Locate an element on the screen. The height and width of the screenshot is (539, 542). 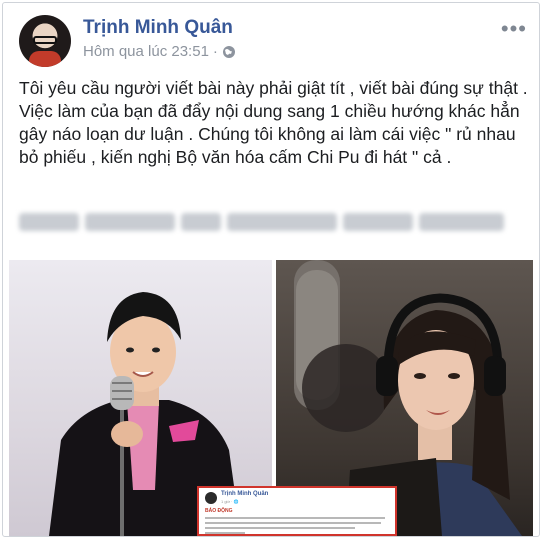
embedded-title: BÁO ĐỘNG is located at coordinates (219, 511).